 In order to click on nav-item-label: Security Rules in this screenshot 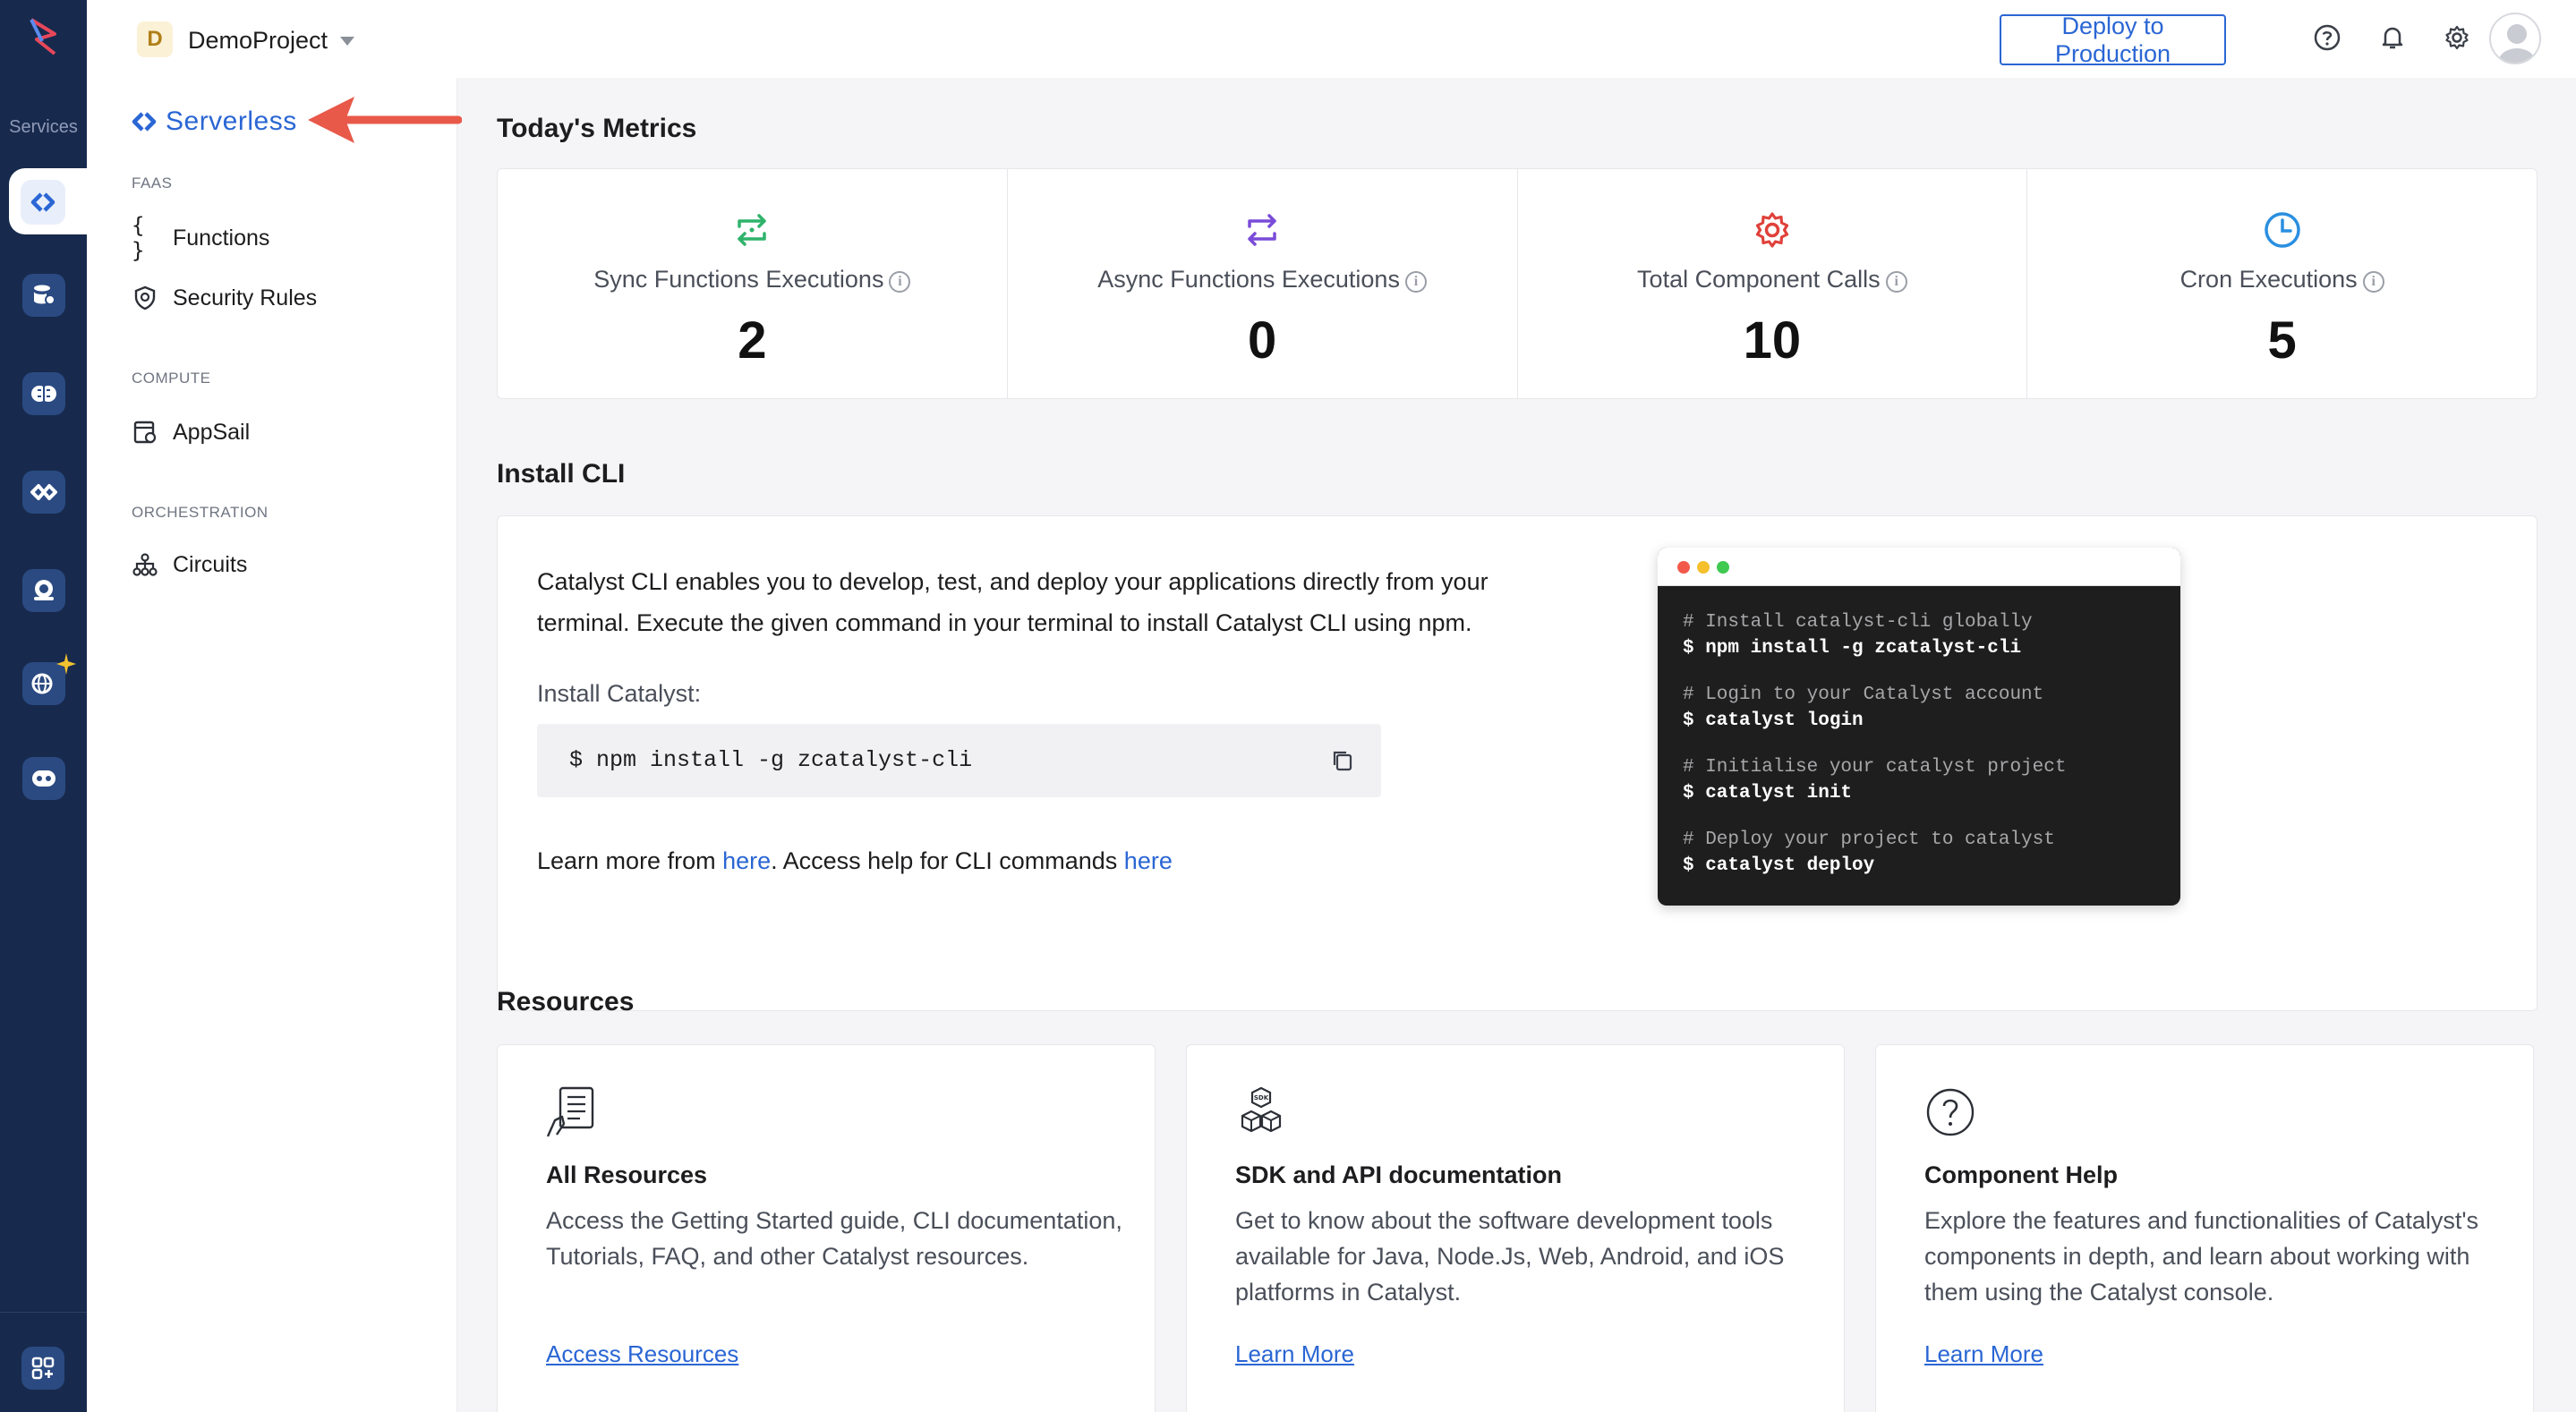, I will do `click(245, 297)`.